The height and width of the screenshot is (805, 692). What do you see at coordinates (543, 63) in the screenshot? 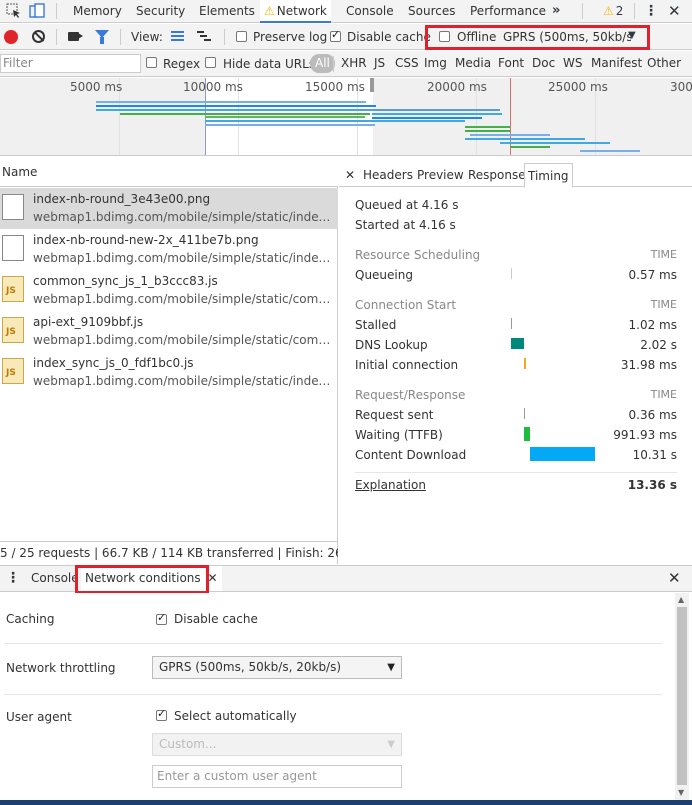
I see `filter-type-doc: Doc` at bounding box center [543, 63].